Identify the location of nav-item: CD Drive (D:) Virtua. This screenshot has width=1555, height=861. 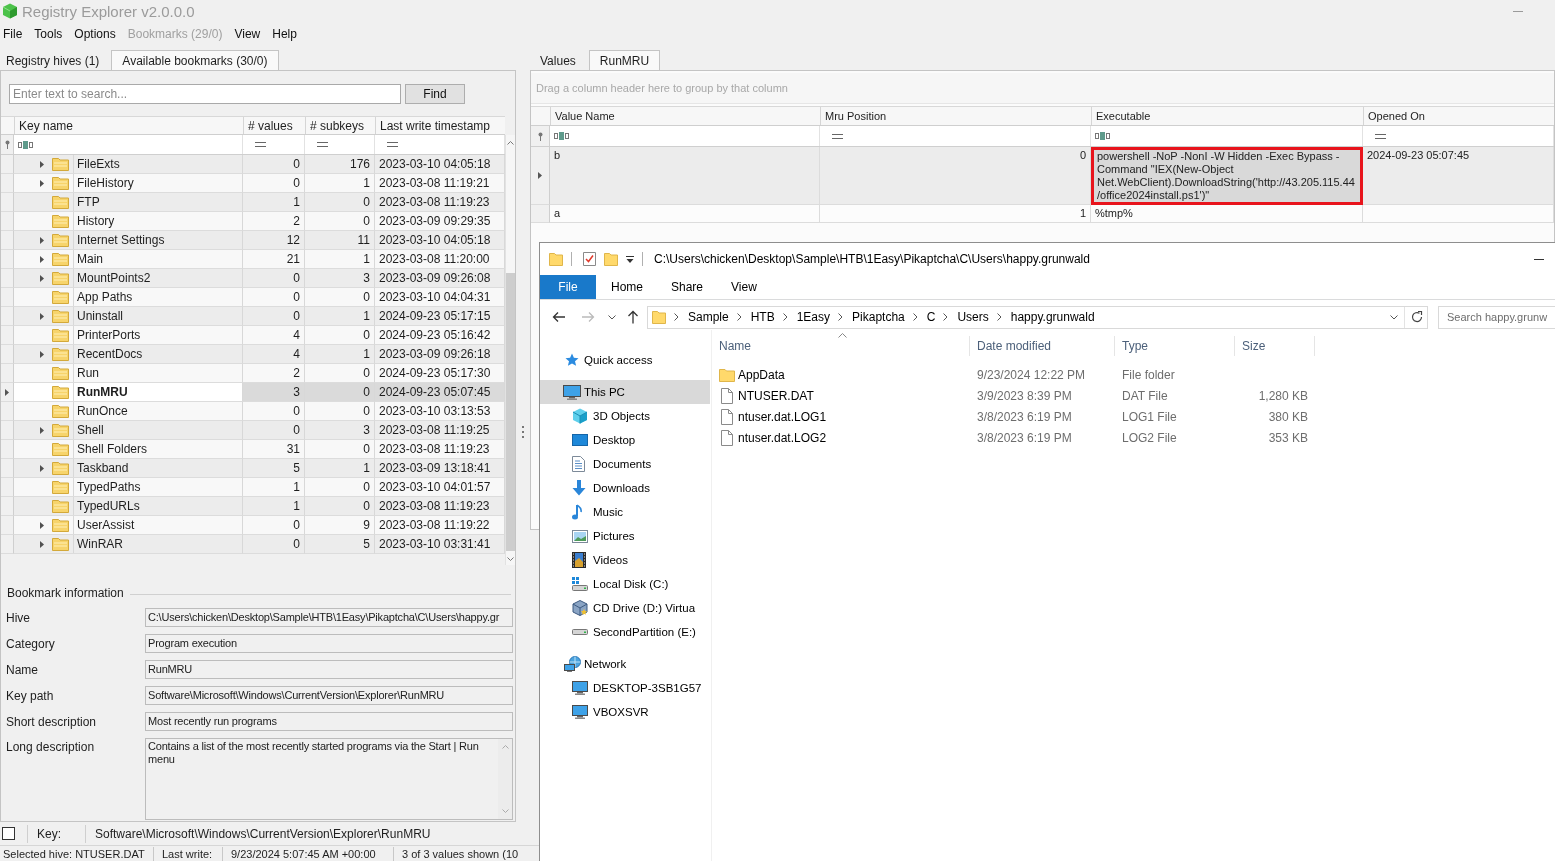
(625, 608).